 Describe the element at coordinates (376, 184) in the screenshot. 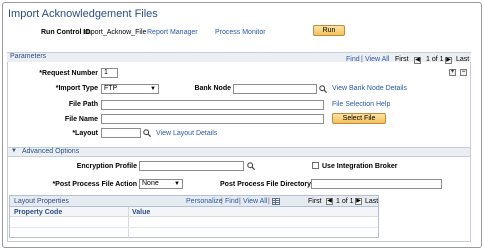

I see `post-process-dir-field` at that location.